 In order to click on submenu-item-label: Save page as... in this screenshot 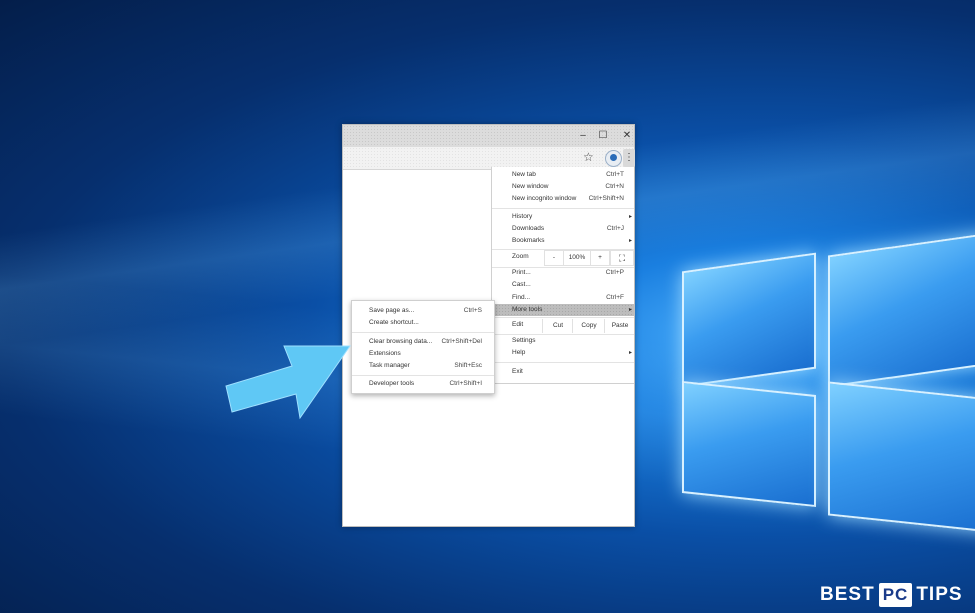, I will do `click(392, 310)`.